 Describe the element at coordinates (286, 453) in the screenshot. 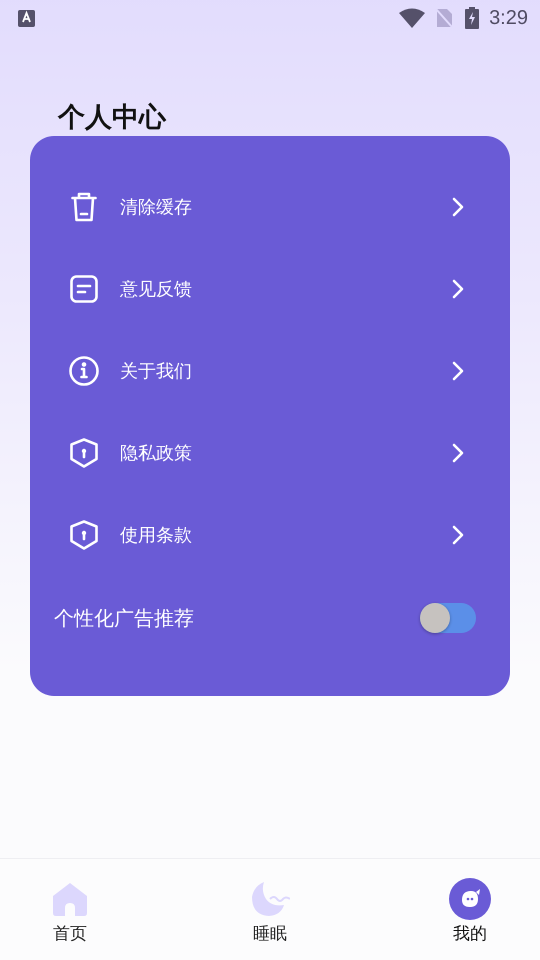

I see `menu-item: 隐私政策` at that location.